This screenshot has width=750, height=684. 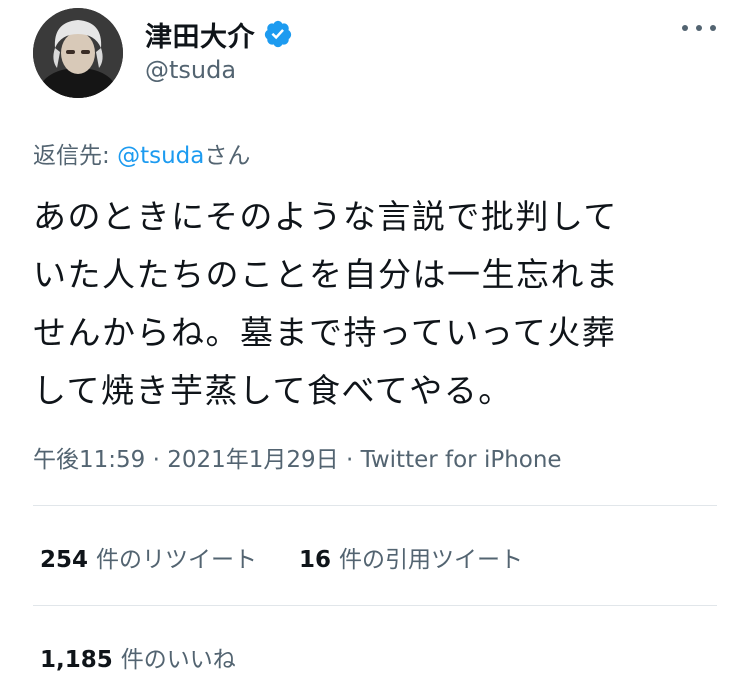 I want to click on author-handle: @tsuda, so click(x=190, y=70).